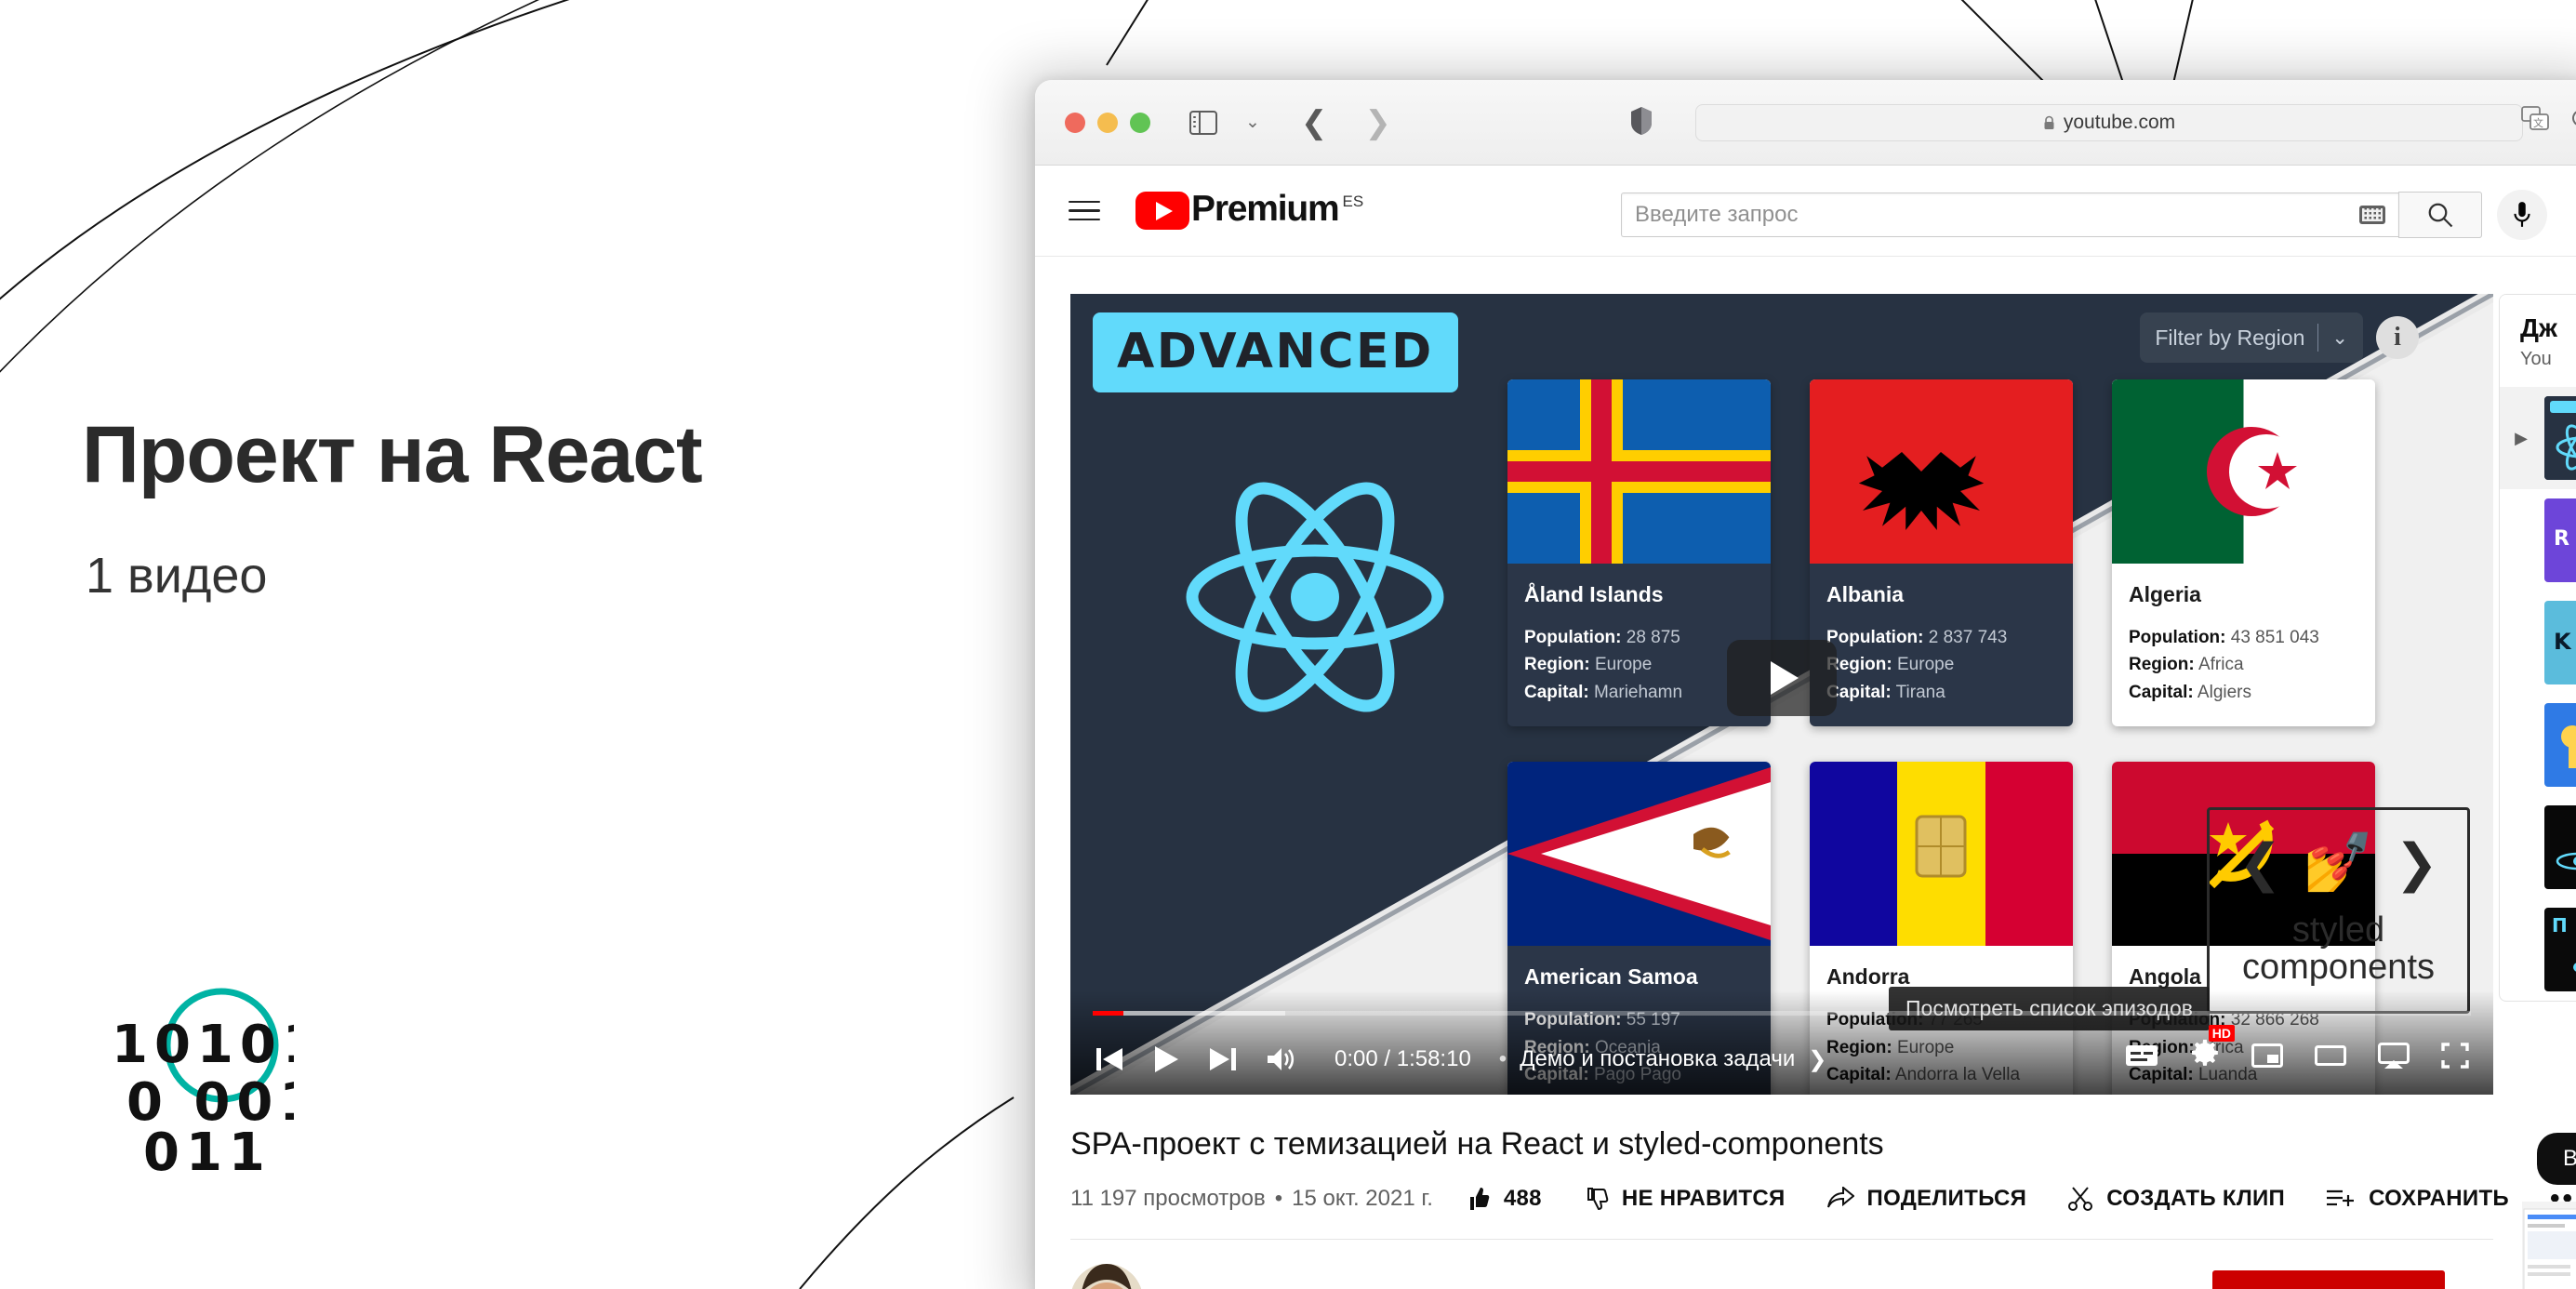 Image resolution: width=2576 pixels, height=1289 pixels. I want to click on video-thumbnail: R, so click(2560, 540).